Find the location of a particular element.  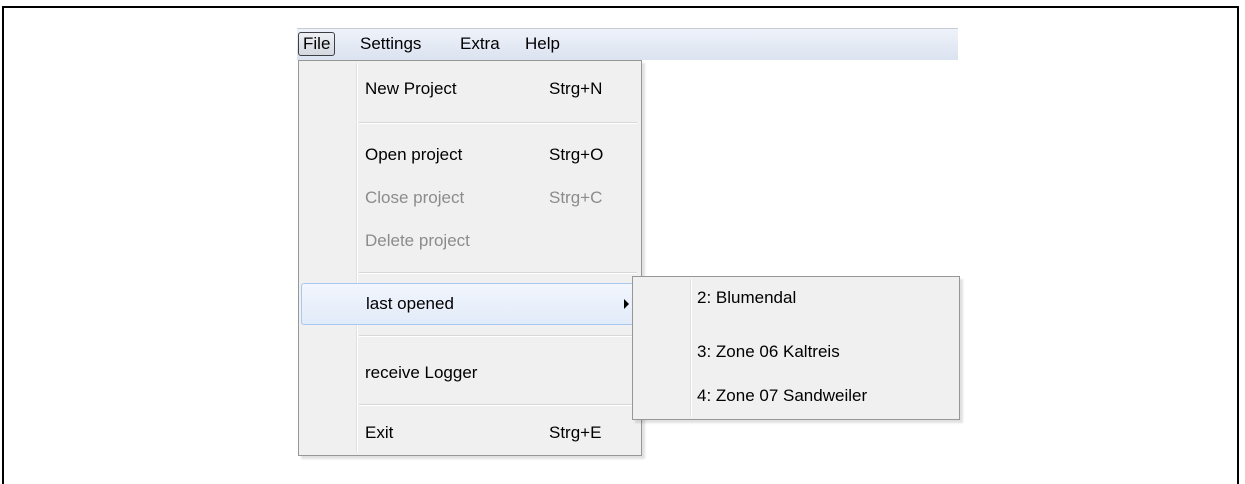

recent-project-item: 3: Zone 06 Kaltreis is located at coordinates (768, 352).